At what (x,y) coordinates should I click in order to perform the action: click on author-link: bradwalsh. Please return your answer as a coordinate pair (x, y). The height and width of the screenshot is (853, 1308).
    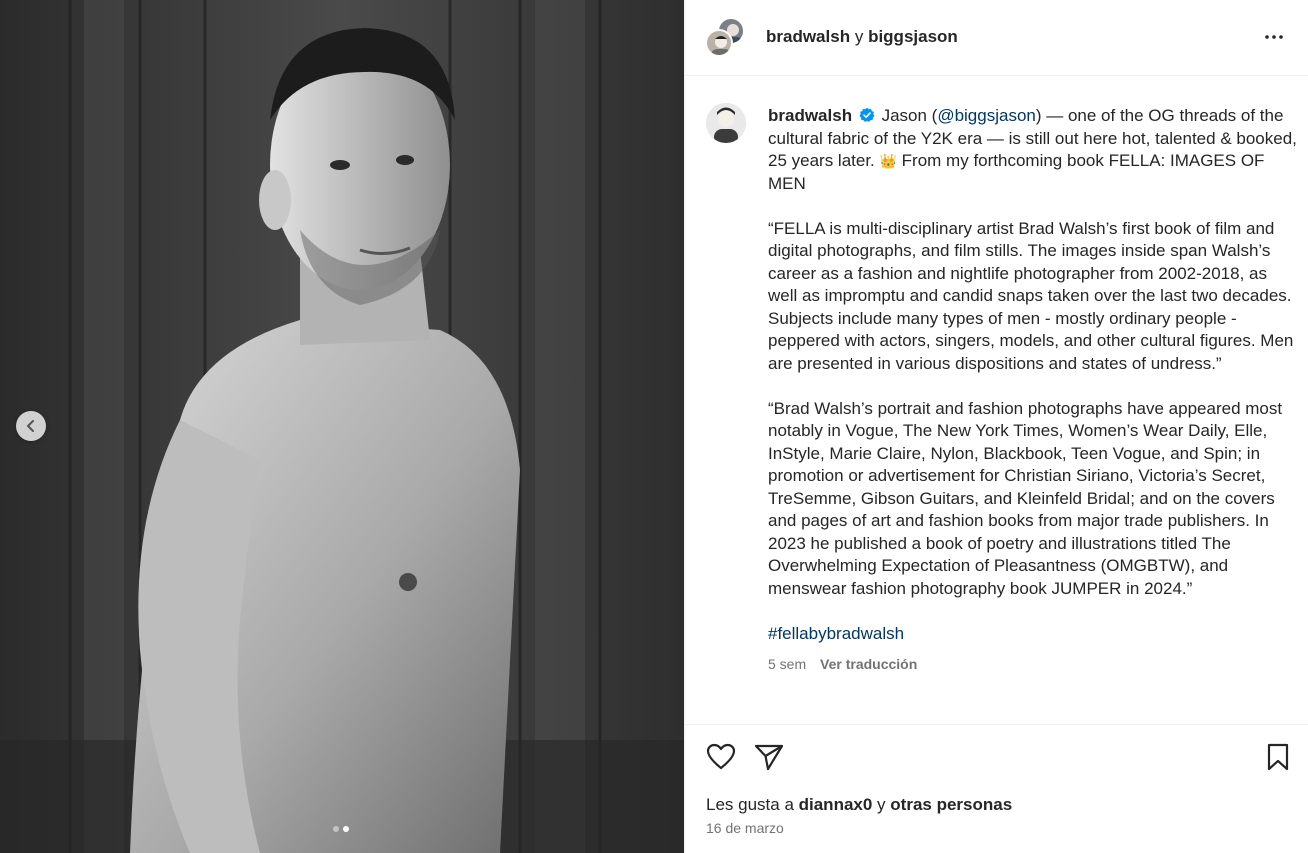
    Looking at the image, I should click on (808, 36).